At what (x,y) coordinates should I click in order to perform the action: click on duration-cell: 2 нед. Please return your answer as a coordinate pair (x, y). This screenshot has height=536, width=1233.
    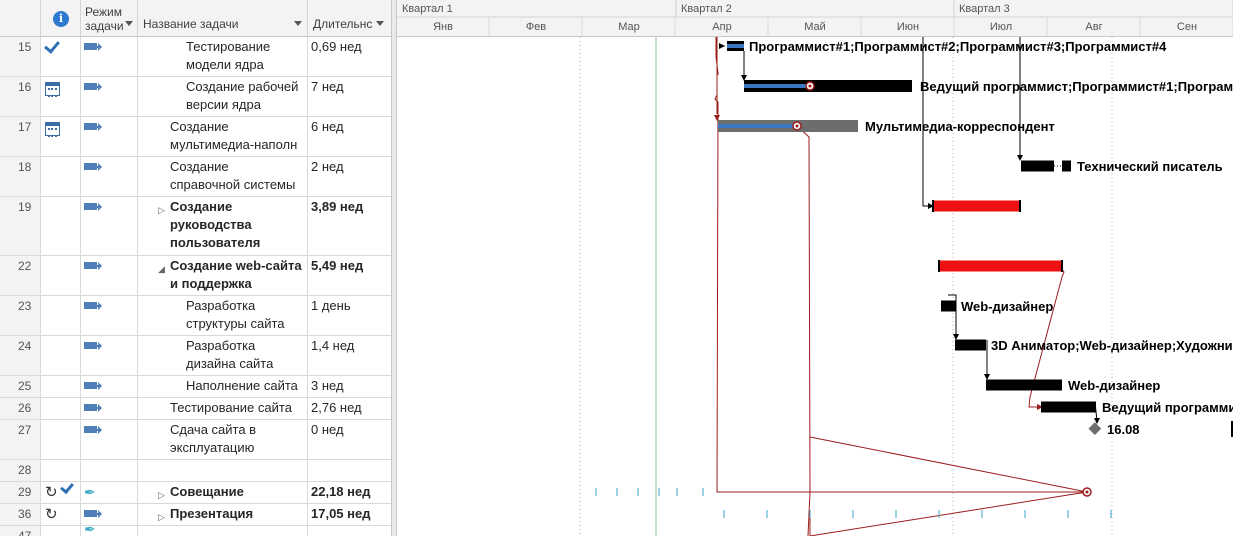
    Looking at the image, I should click on (349, 176).